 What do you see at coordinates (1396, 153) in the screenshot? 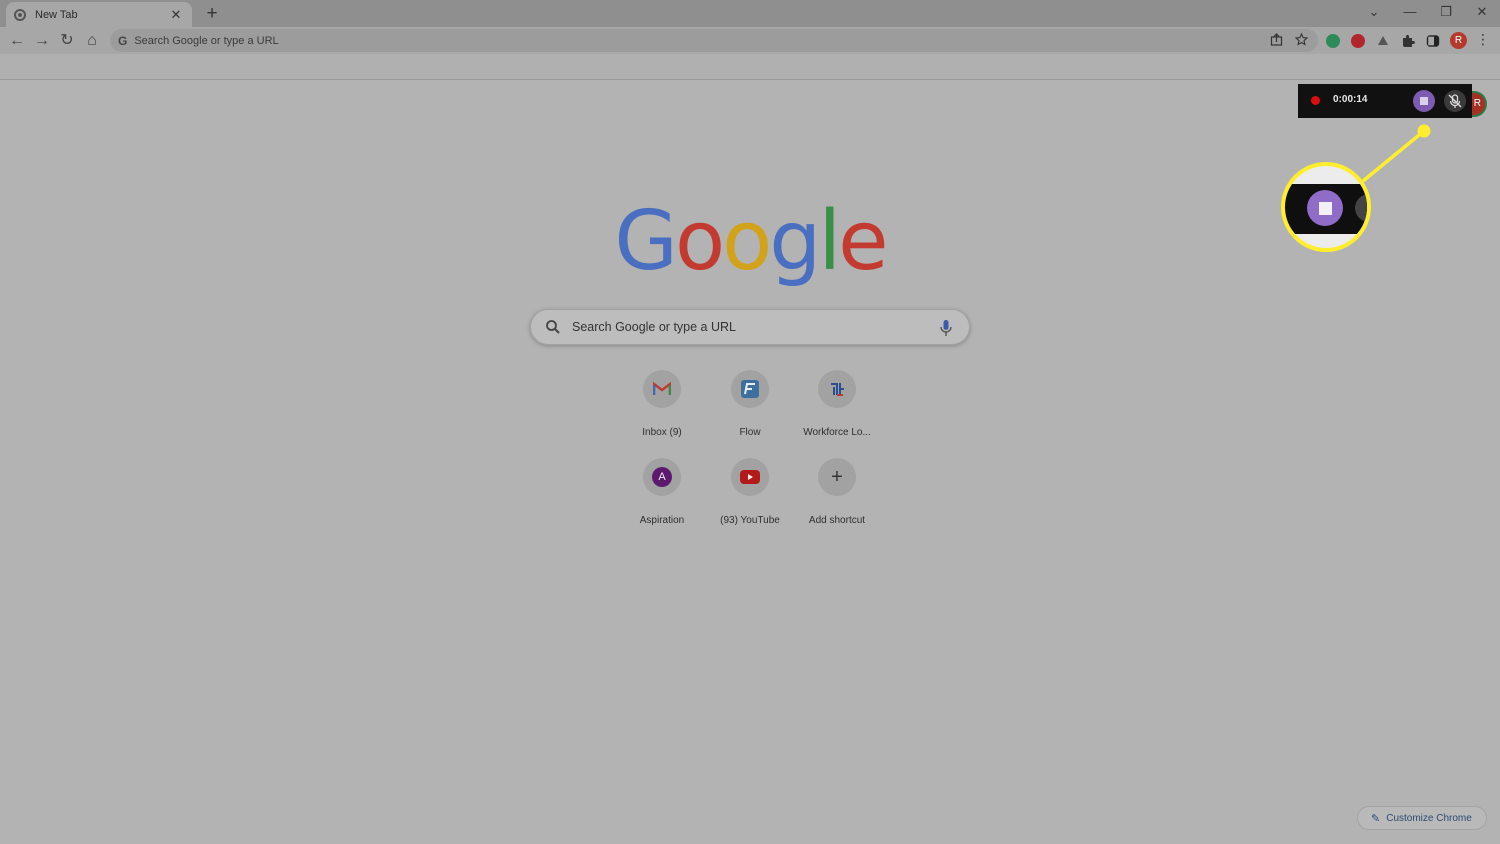
I see `callout-pointer` at bounding box center [1396, 153].